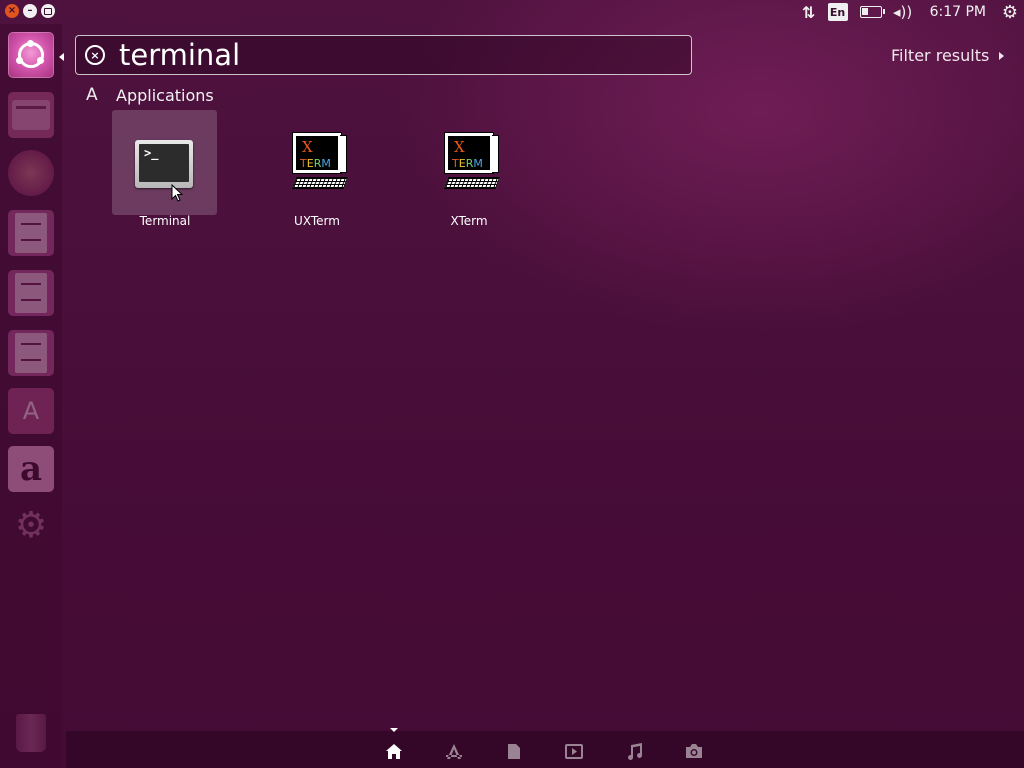 The image size is (1024, 768). I want to click on trash-icon, so click(31, 733).